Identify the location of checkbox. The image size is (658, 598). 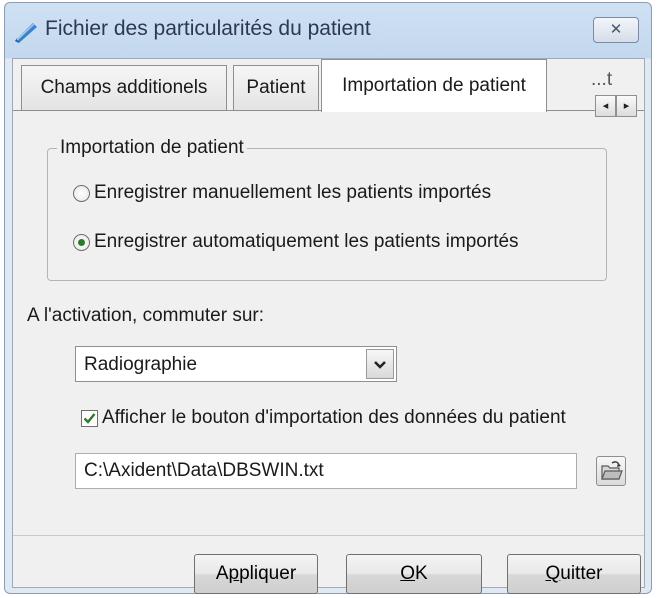
(89, 418).